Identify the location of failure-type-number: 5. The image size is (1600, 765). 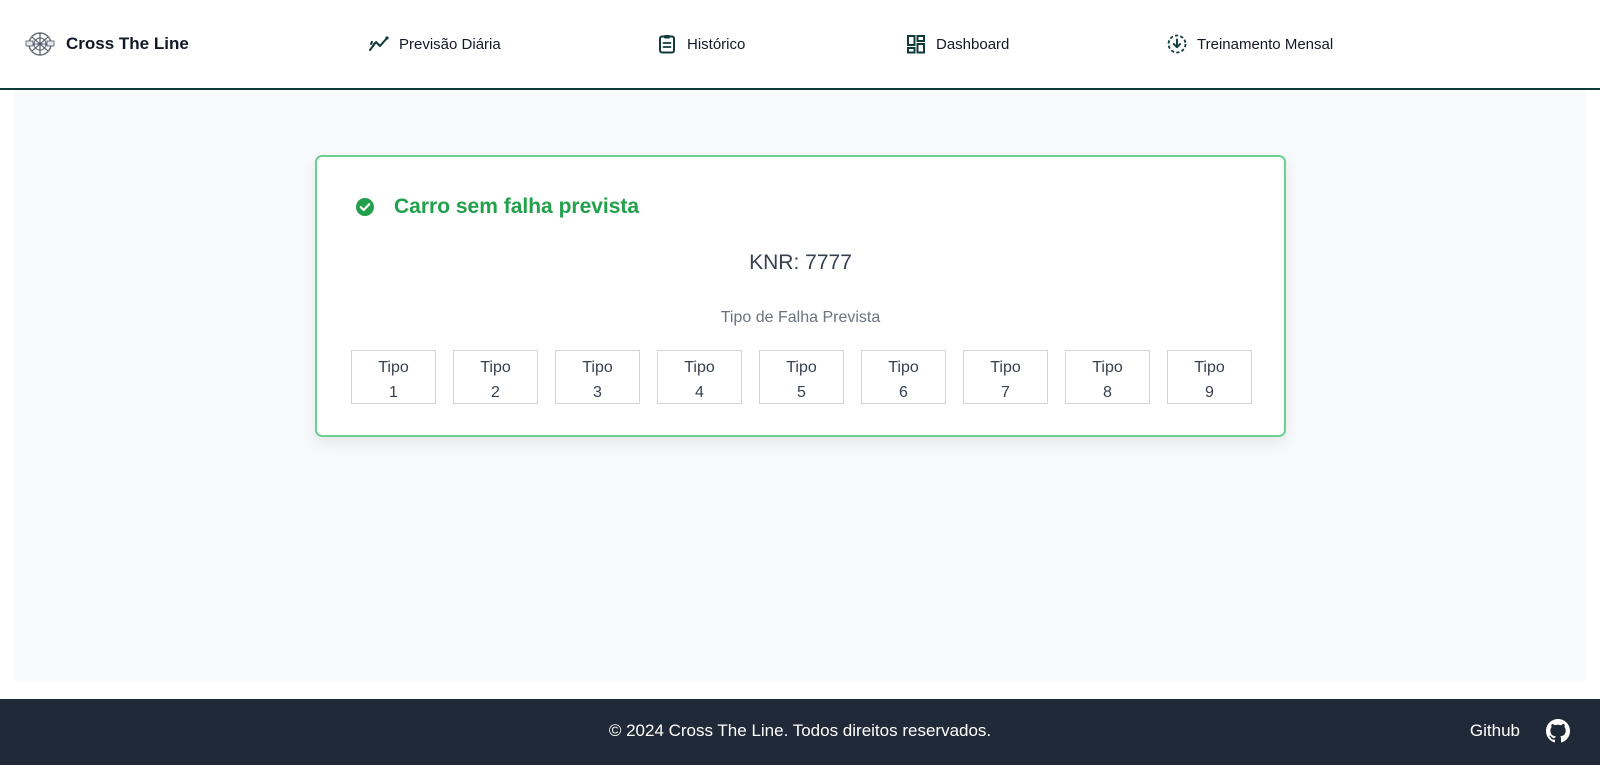
(801, 392).